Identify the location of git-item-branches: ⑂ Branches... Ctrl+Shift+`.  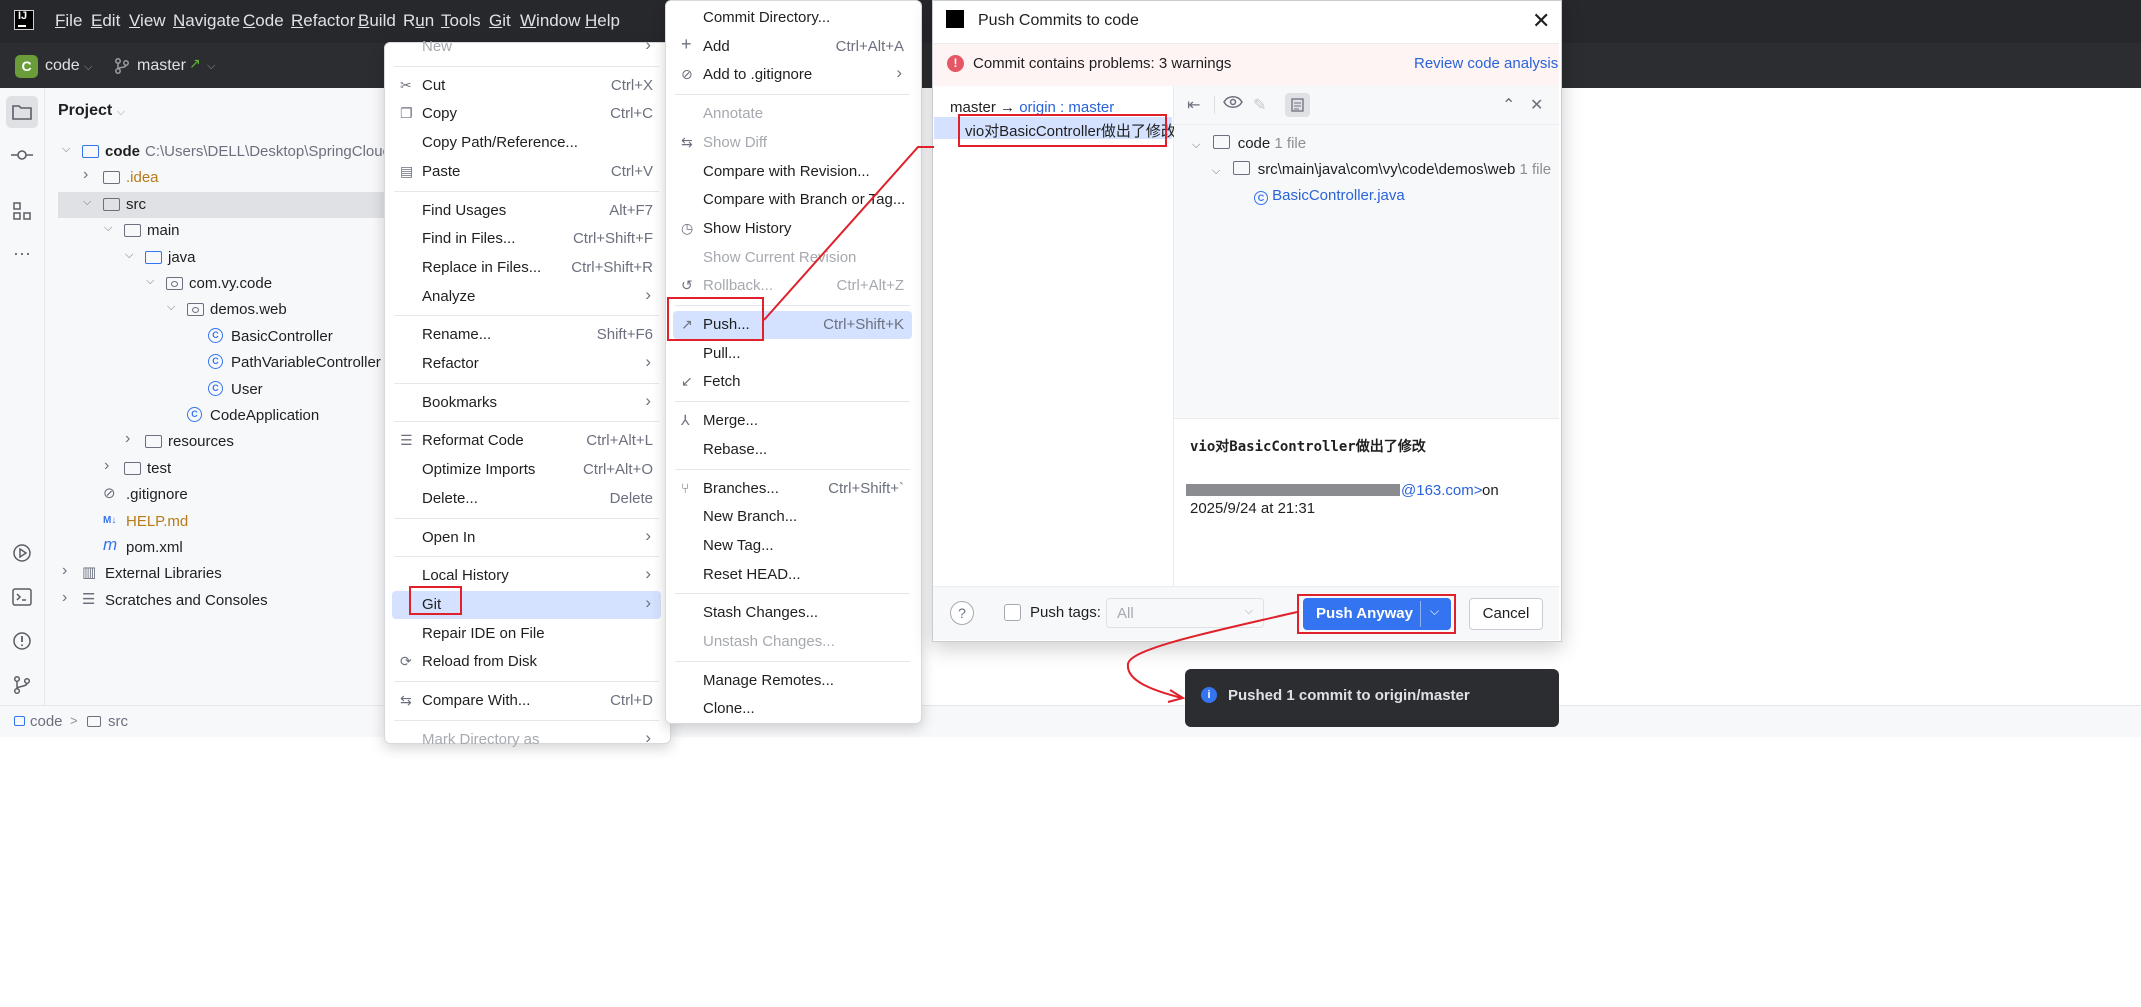
(792, 489).